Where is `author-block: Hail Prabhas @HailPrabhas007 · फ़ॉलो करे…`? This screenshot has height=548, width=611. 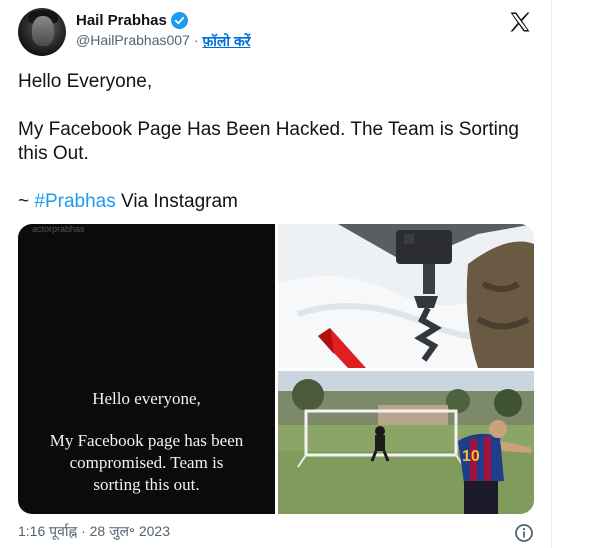
author-block: Hail Prabhas @HailPrabhas007 · फ़ॉलो करे… is located at coordinates (163, 31).